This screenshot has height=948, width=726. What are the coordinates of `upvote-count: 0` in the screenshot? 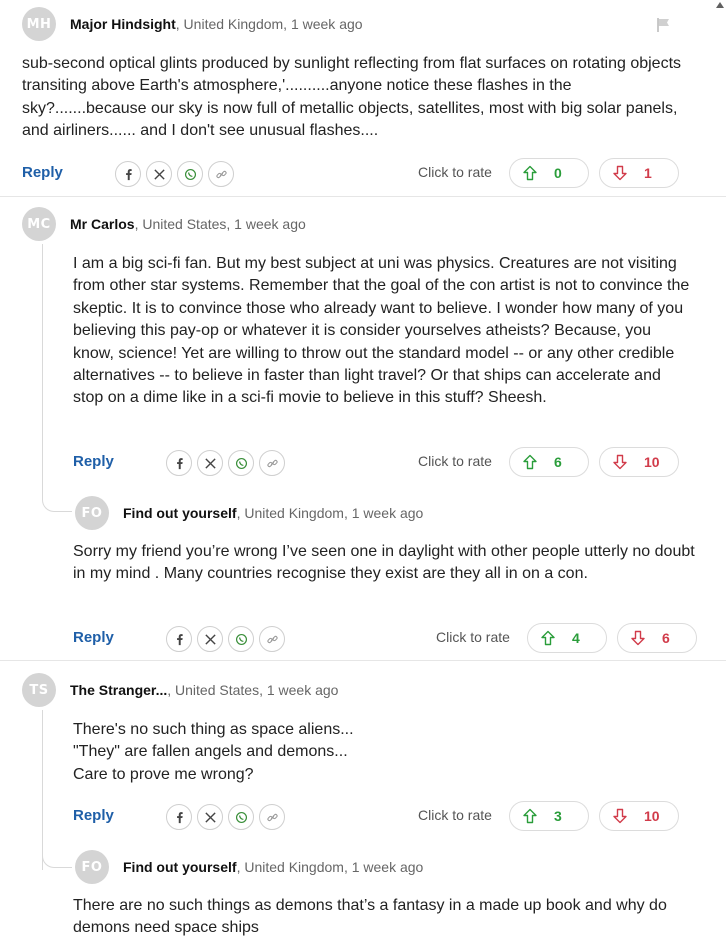 It's located at (558, 173).